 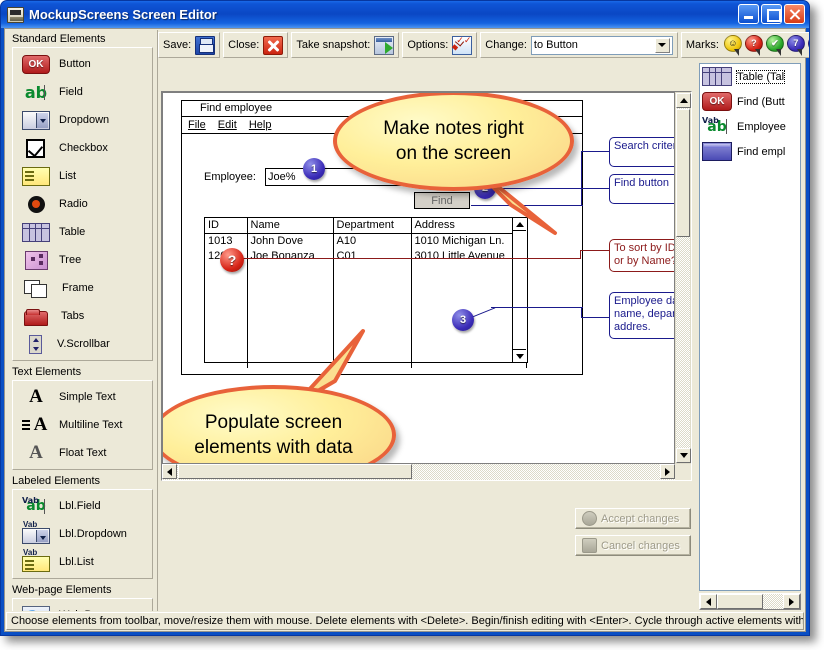 I want to click on accept-changes-label: Accept changes, so click(x=640, y=518).